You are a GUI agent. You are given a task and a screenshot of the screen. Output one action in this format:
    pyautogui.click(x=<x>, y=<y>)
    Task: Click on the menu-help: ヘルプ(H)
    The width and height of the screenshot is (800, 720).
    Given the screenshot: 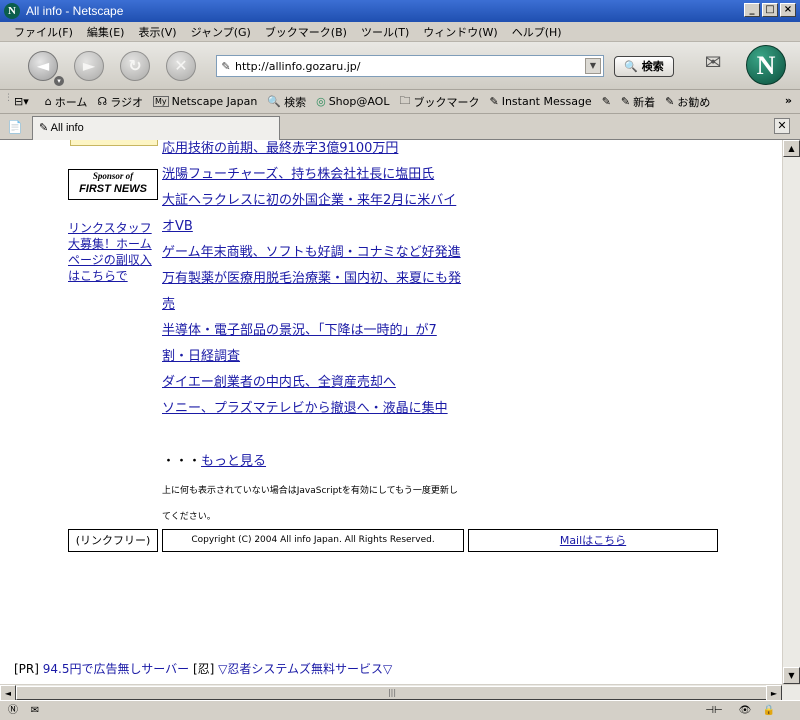 What is the action you would take?
    pyautogui.click(x=537, y=32)
    